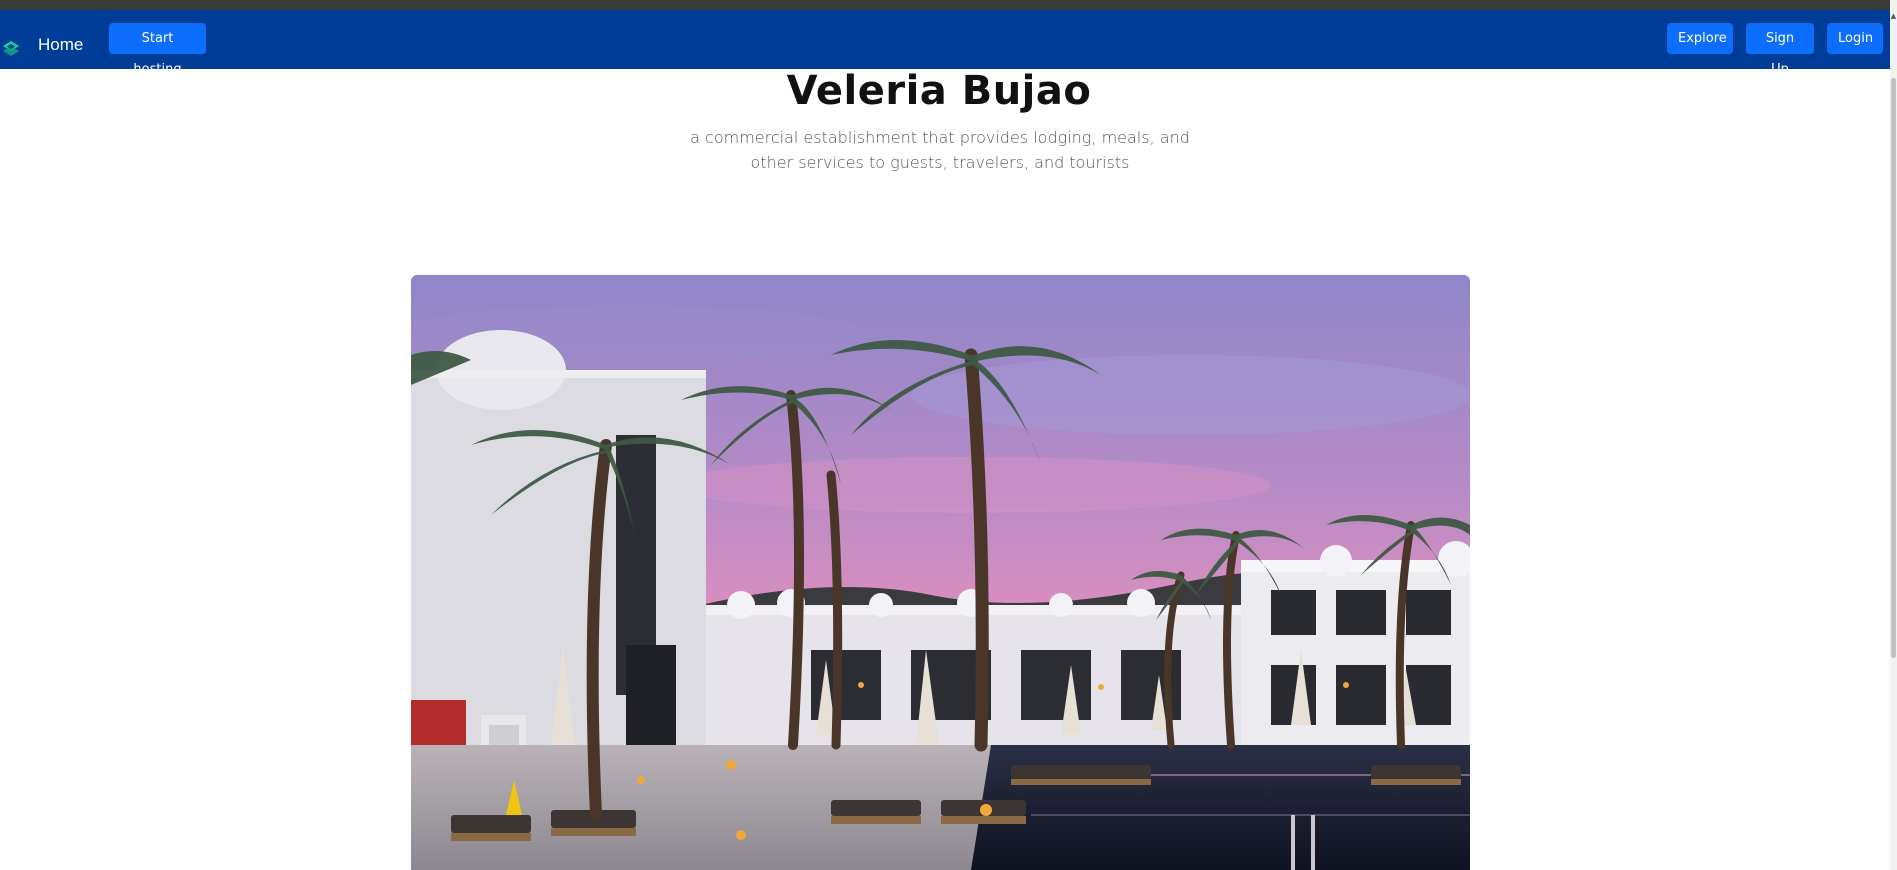 Image resolution: width=1897 pixels, height=870 pixels. I want to click on page-title: Veleria Bujao, so click(939, 91).